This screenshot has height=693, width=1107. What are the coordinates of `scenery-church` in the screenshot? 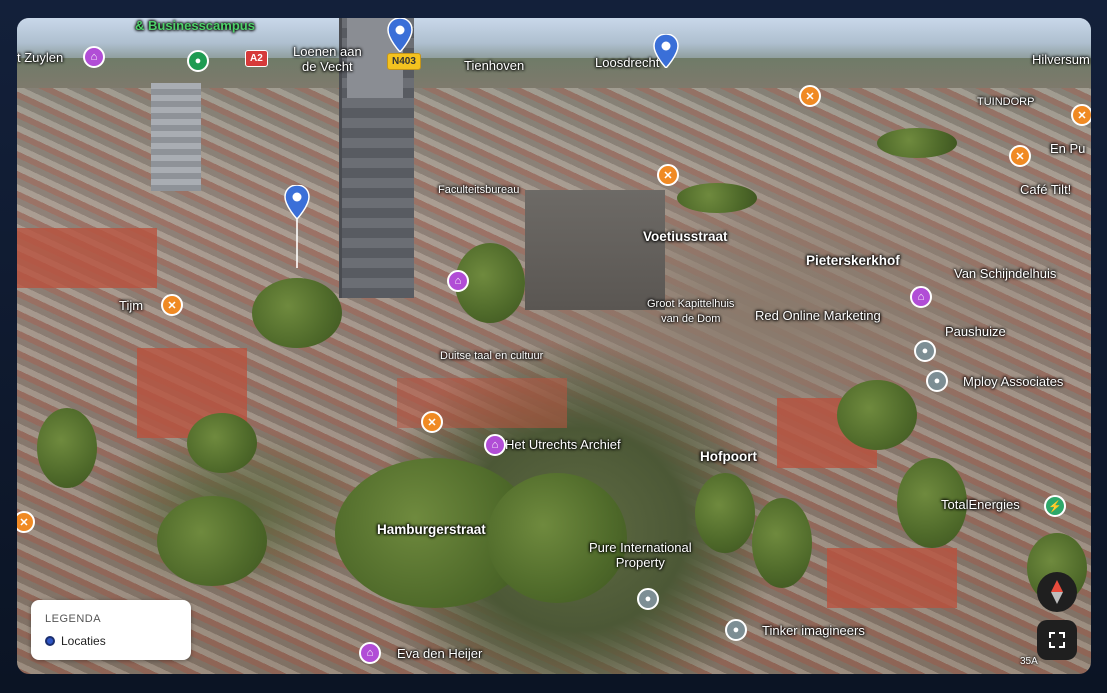 It's located at (595, 250).